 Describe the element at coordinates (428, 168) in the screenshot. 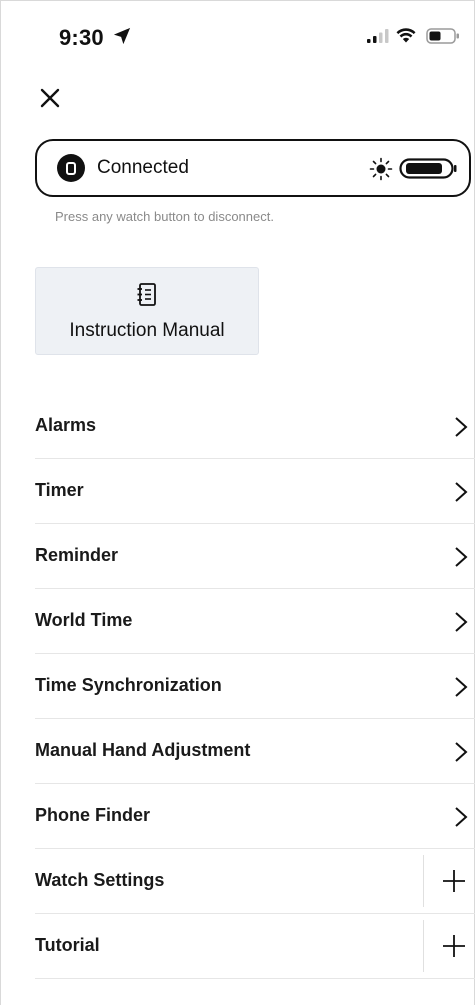

I see `watch-battery-icon` at that location.